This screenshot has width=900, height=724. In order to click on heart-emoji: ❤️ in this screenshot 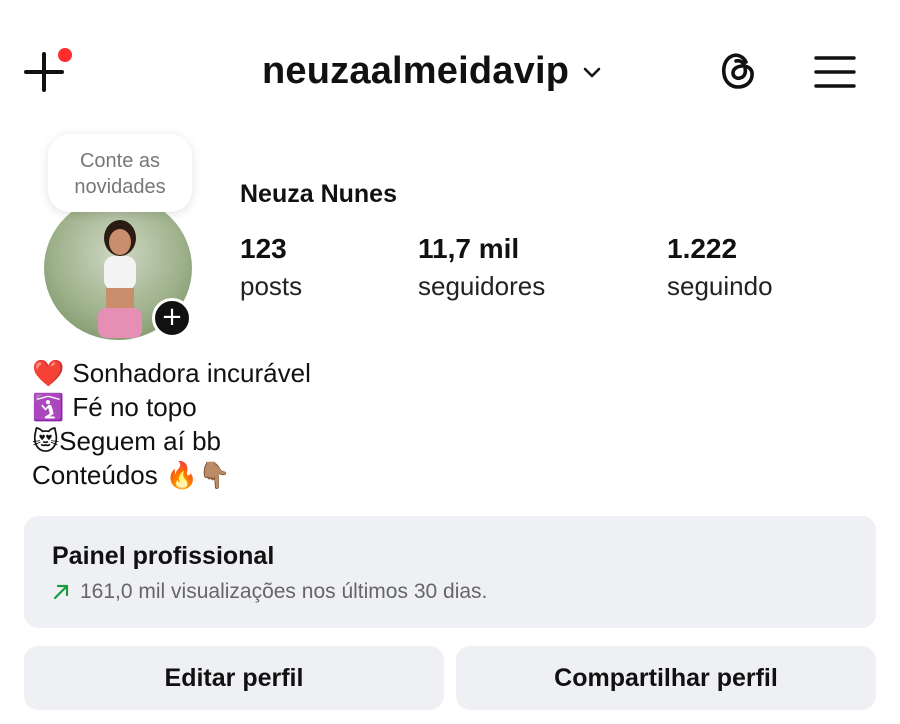, I will do `click(48, 373)`.